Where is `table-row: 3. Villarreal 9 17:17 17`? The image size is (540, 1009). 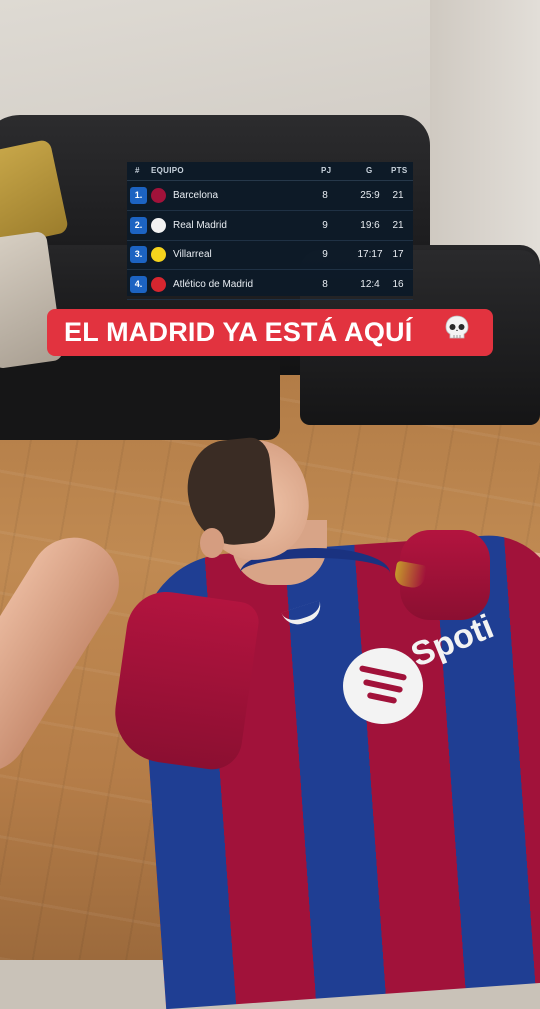
table-row: 3. Villarreal 9 17:17 17 is located at coordinates (270, 255).